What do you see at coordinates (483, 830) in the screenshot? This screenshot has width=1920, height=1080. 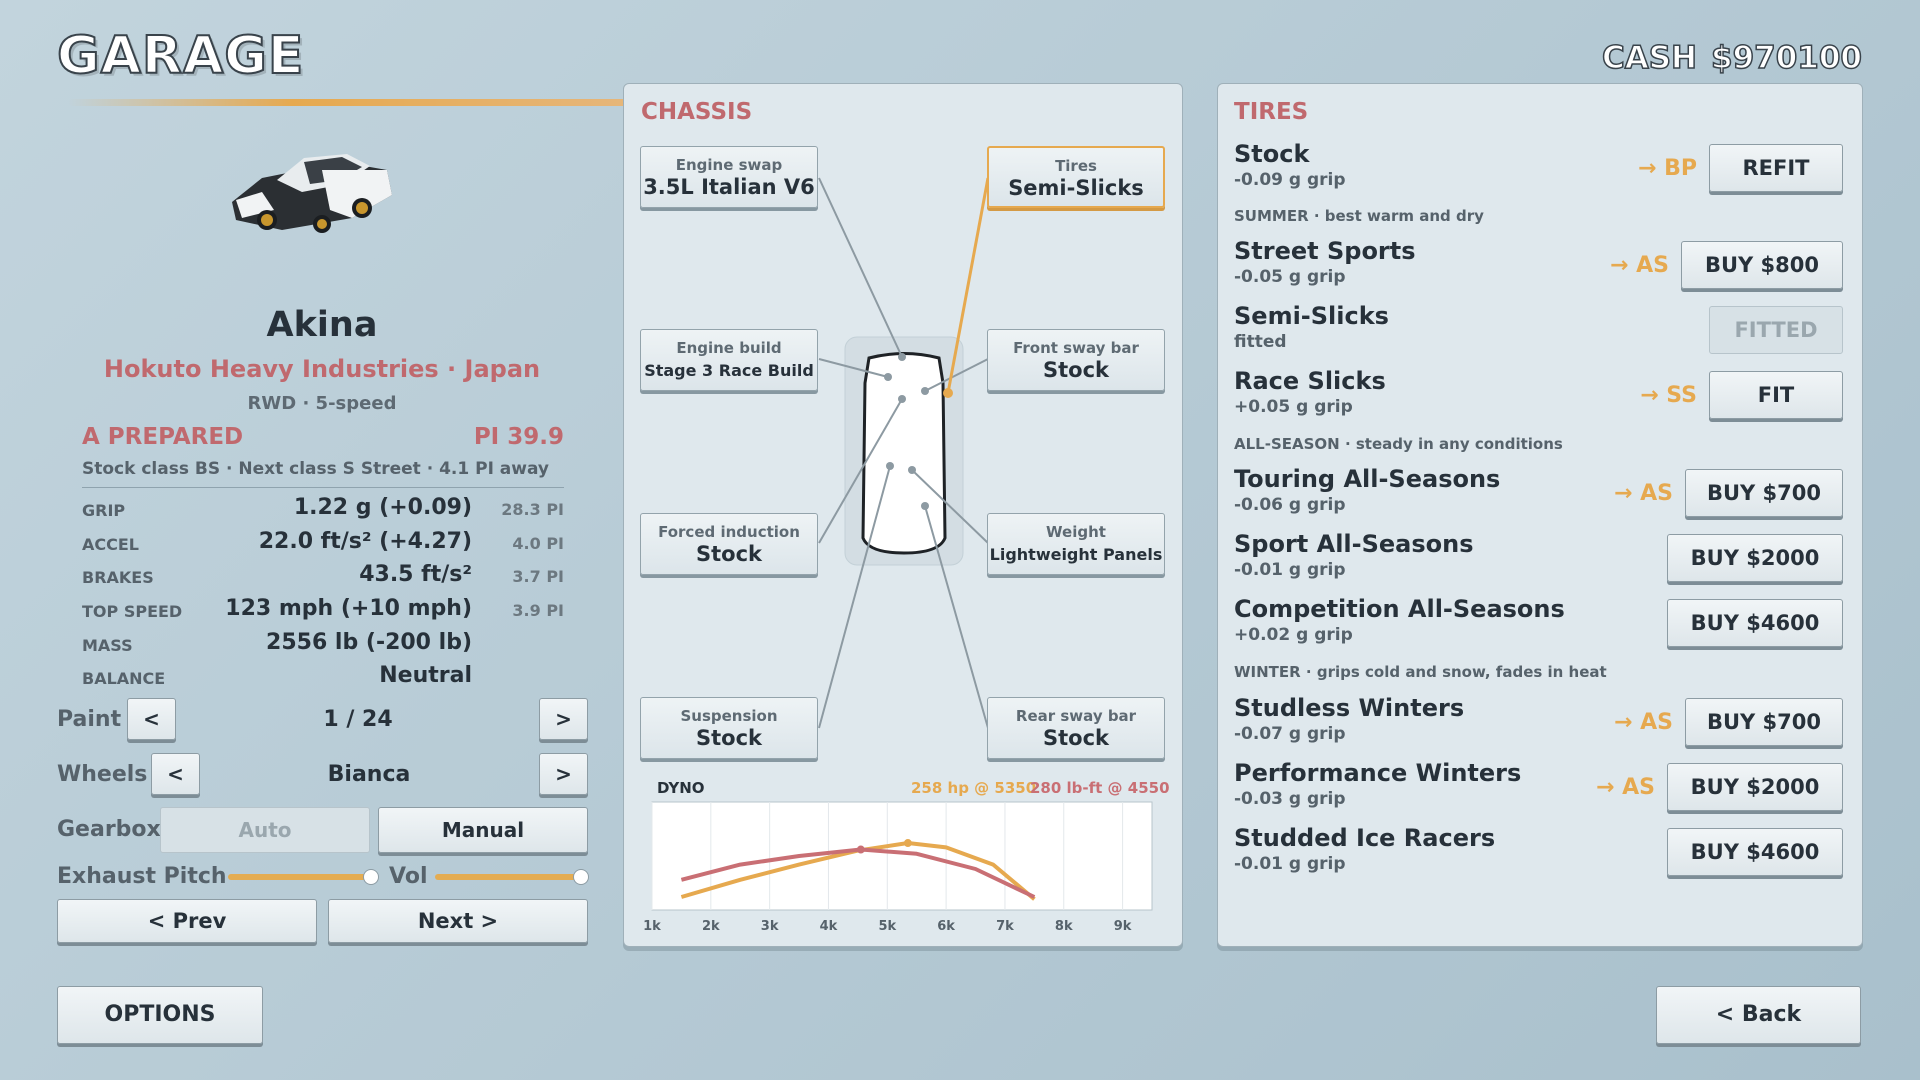 I see `gearbox-manual-button: Manual` at bounding box center [483, 830].